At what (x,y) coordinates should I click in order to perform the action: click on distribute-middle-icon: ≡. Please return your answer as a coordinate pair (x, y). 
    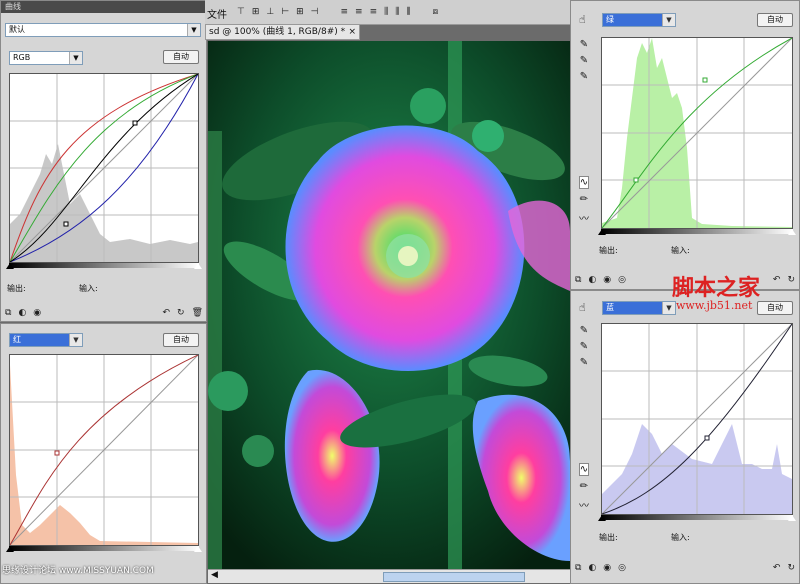
    Looking at the image, I should click on (359, 12).